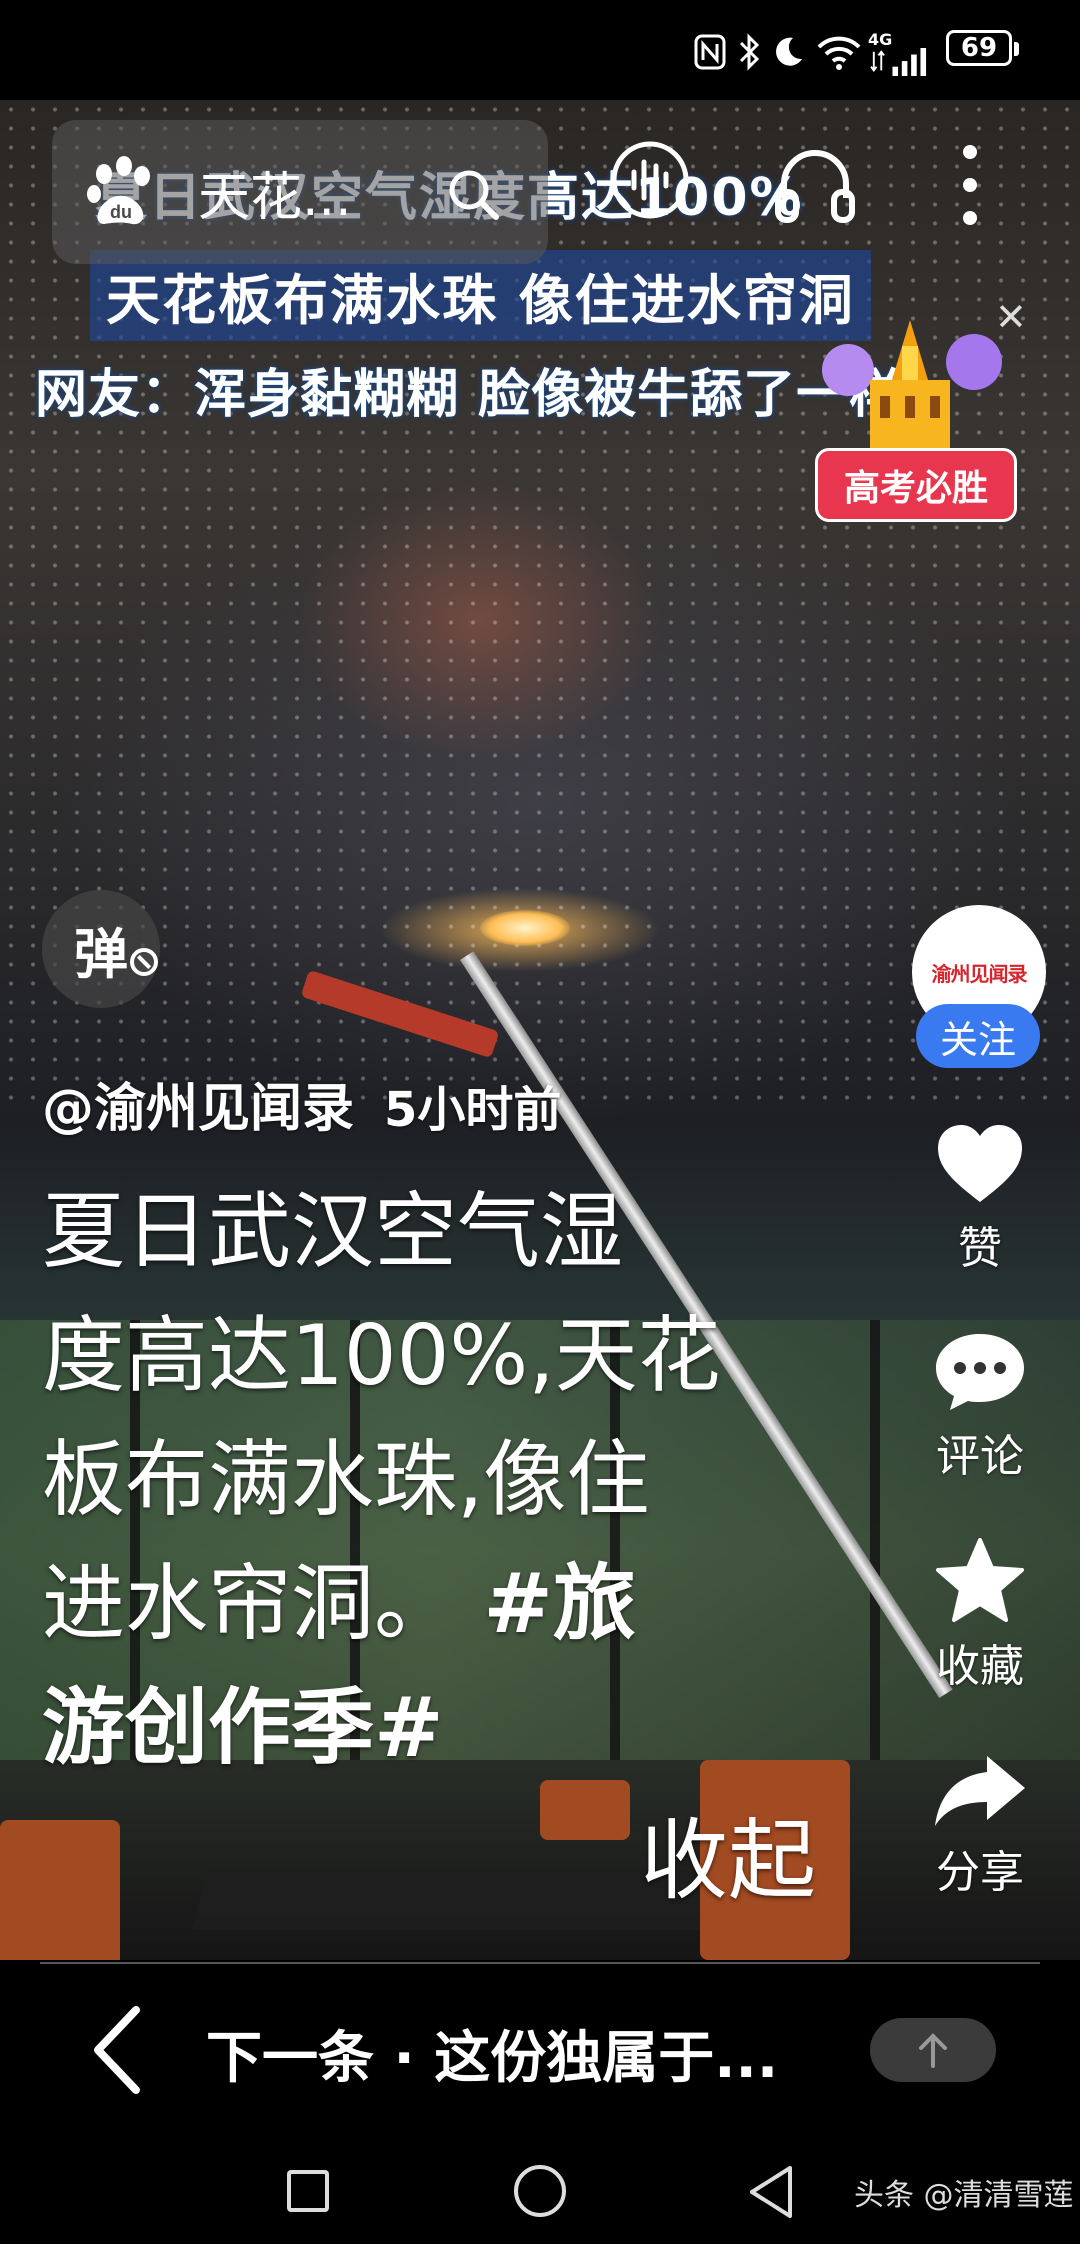 Image resolution: width=1080 pixels, height=2244 pixels. What do you see at coordinates (980, 1872) in the screenshot?
I see `share-label: 分享` at bounding box center [980, 1872].